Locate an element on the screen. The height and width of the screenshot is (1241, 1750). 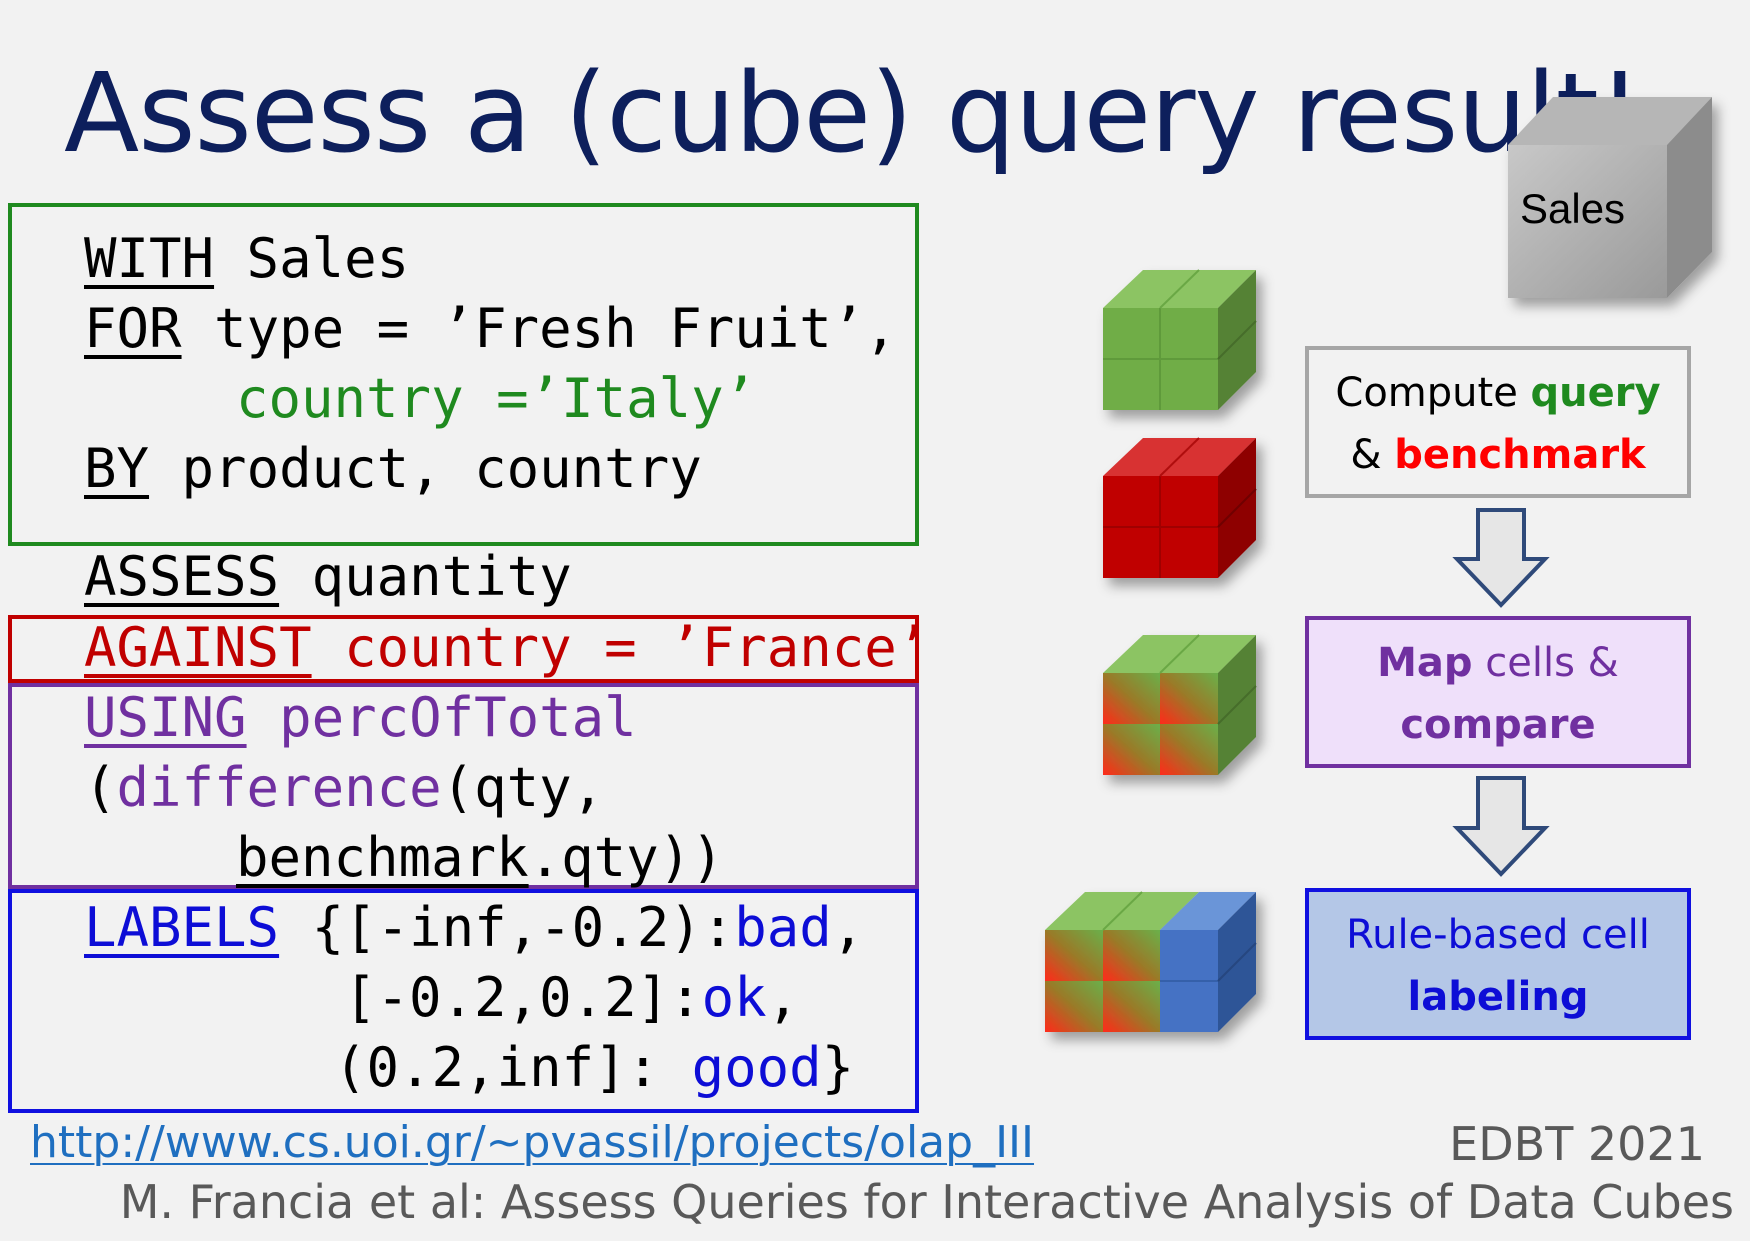
benchmark-cube-icon is located at coordinates (1180, 507).